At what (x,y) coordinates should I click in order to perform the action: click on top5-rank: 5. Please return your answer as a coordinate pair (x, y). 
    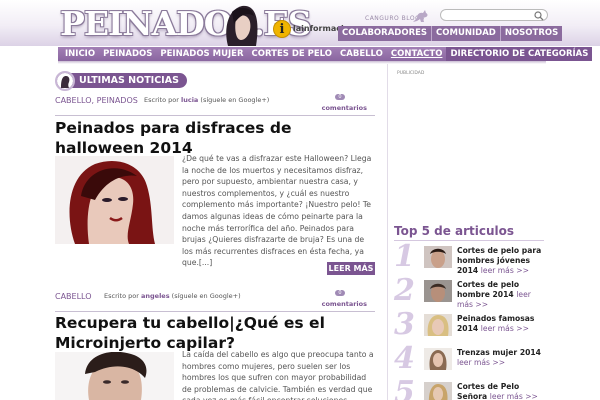
    Looking at the image, I should click on (404, 387).